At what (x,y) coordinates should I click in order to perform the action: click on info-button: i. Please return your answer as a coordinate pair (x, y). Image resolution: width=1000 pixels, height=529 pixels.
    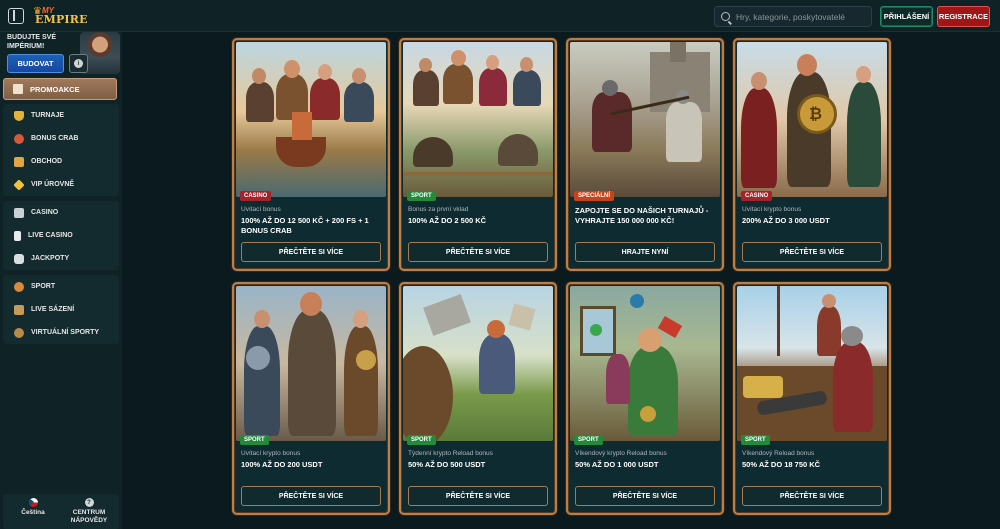
    Looking at the image, I should click on (78, 63).